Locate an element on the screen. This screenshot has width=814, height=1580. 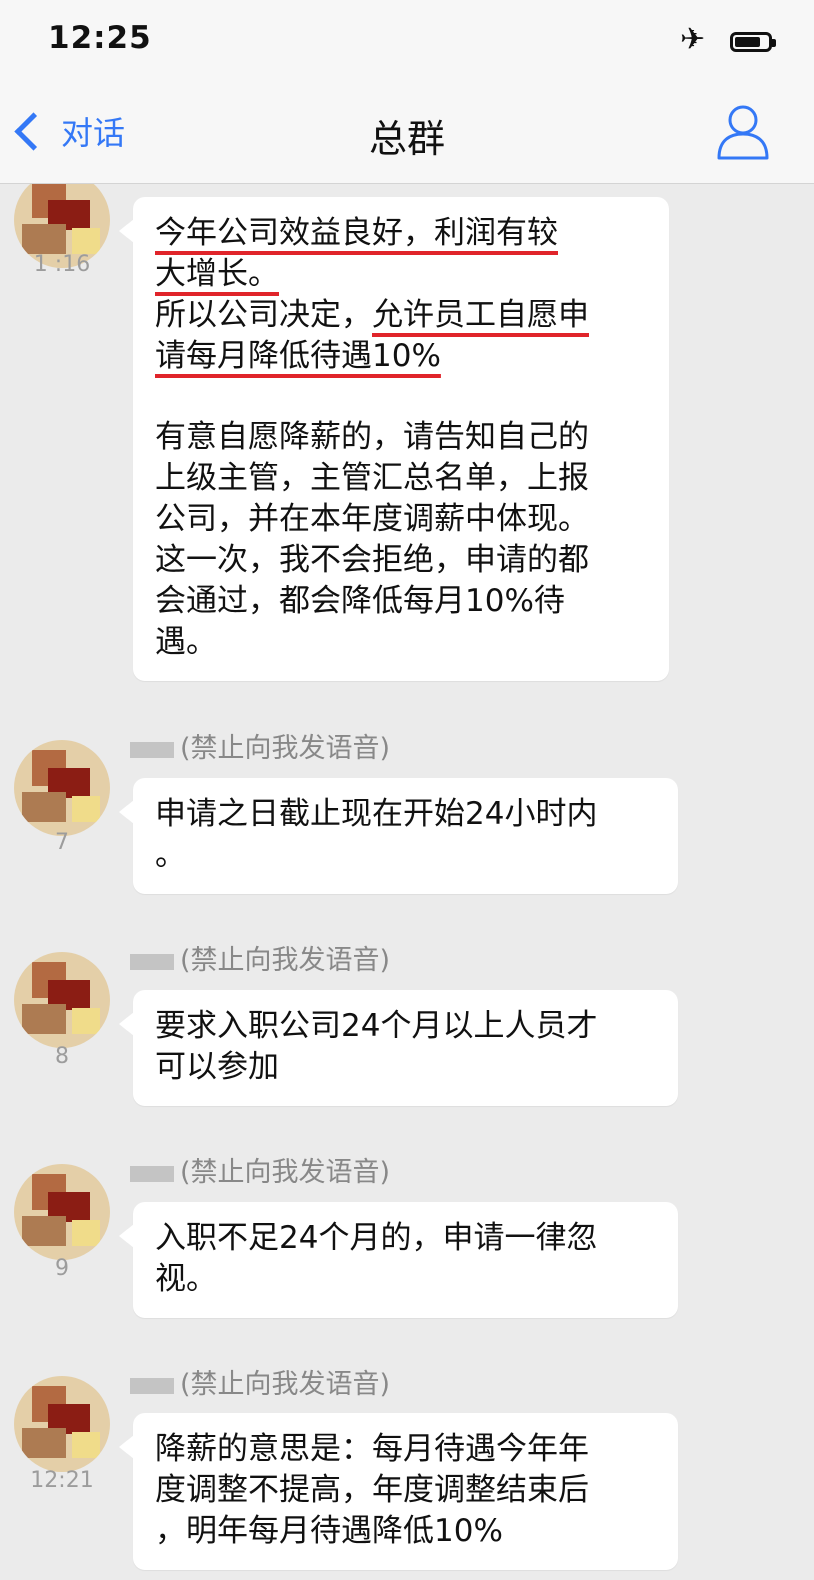
message-line: 这一次，我不会拒绝，申请的都 is located at coordinates (401, 560).